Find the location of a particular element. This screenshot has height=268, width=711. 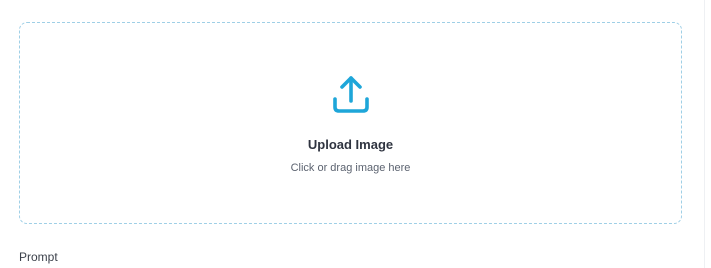

upload-subtitle: Click or drag image here is located at coordinates (350, 168).